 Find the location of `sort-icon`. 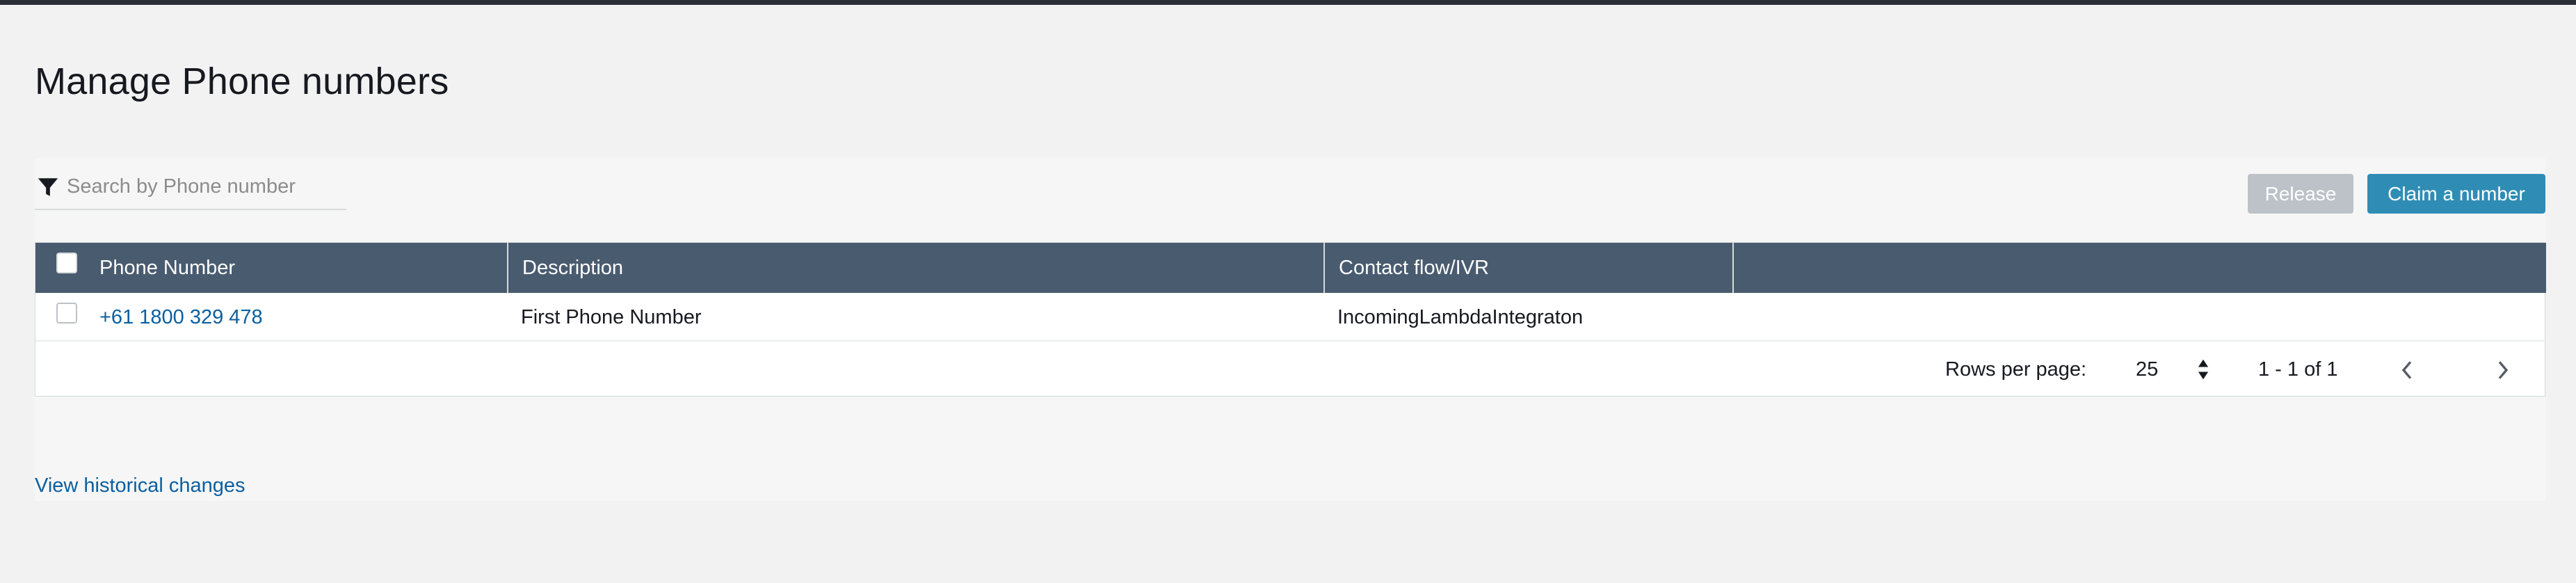

sort-icon is located at coordinates (2203, 369).